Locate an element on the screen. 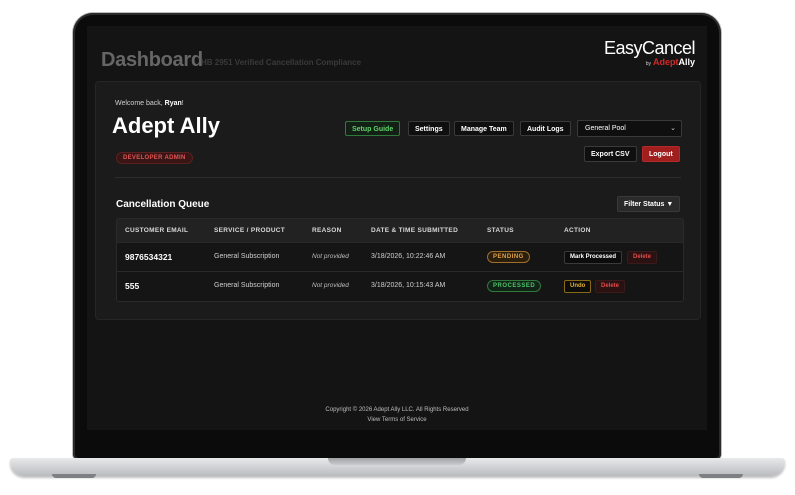  status-badge: PROCESSED is located at coordinates (514, 286).